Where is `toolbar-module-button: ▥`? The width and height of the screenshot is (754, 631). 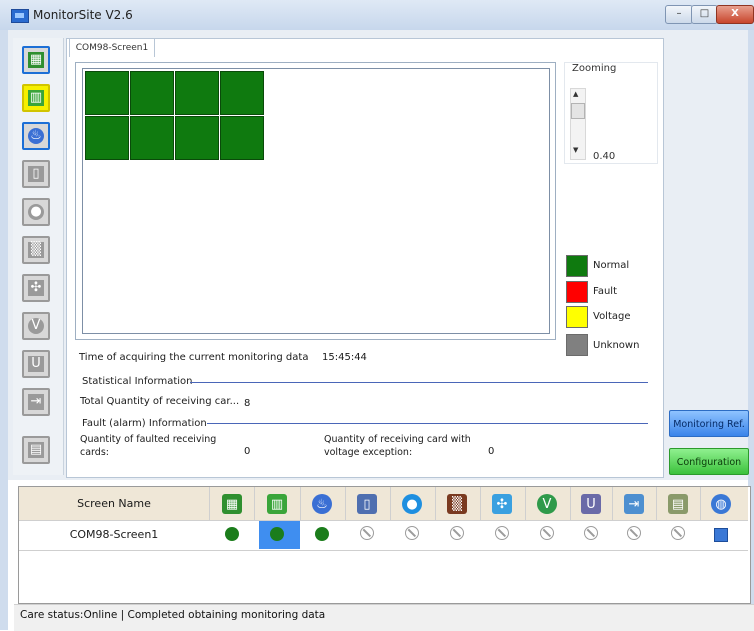 toolbar-module-button: ▥ is located at coordinates (36, 98).